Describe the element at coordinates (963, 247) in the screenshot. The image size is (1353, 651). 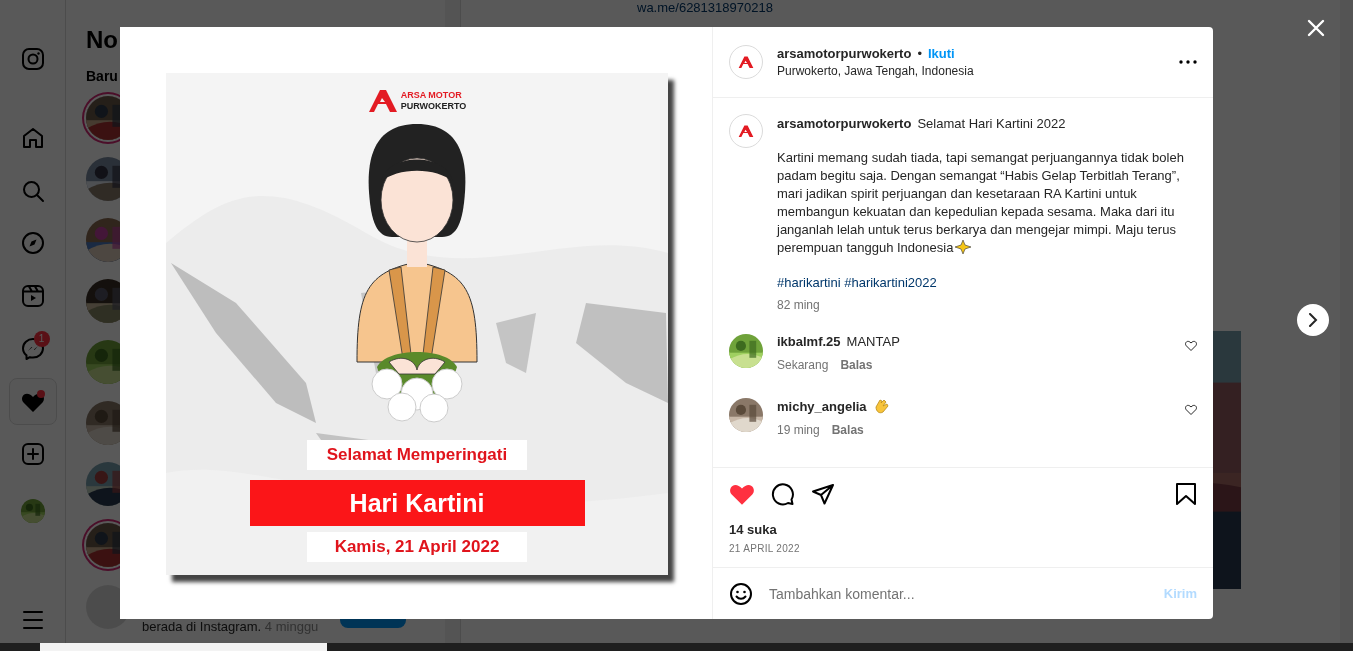
I see `sparkles-icon` at that location.